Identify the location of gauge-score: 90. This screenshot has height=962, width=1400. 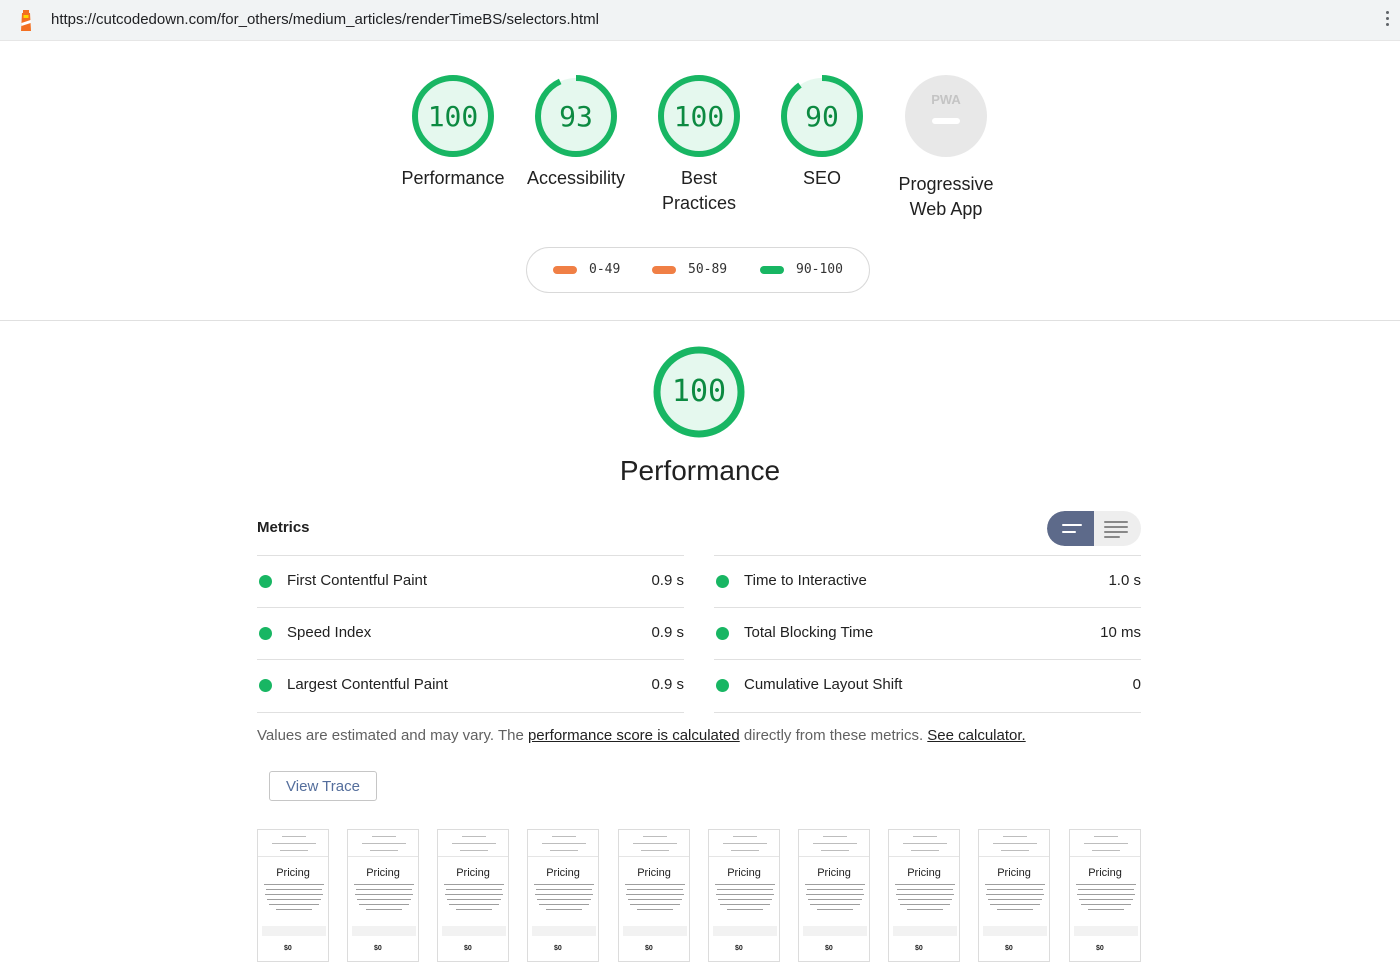
(822, 116).